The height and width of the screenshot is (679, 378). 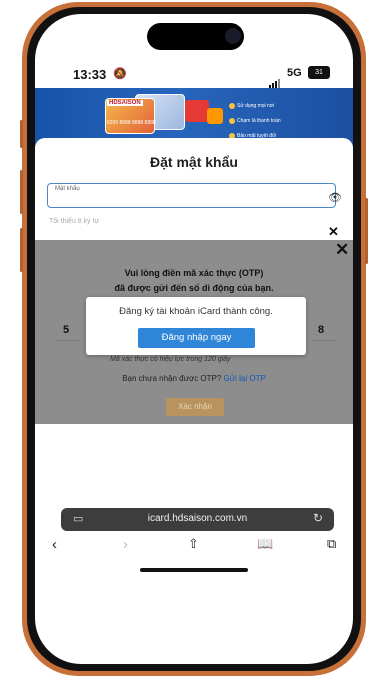 I want to click on resend-otp-link: Gửi lại OTP, so click(x=245, y=378).